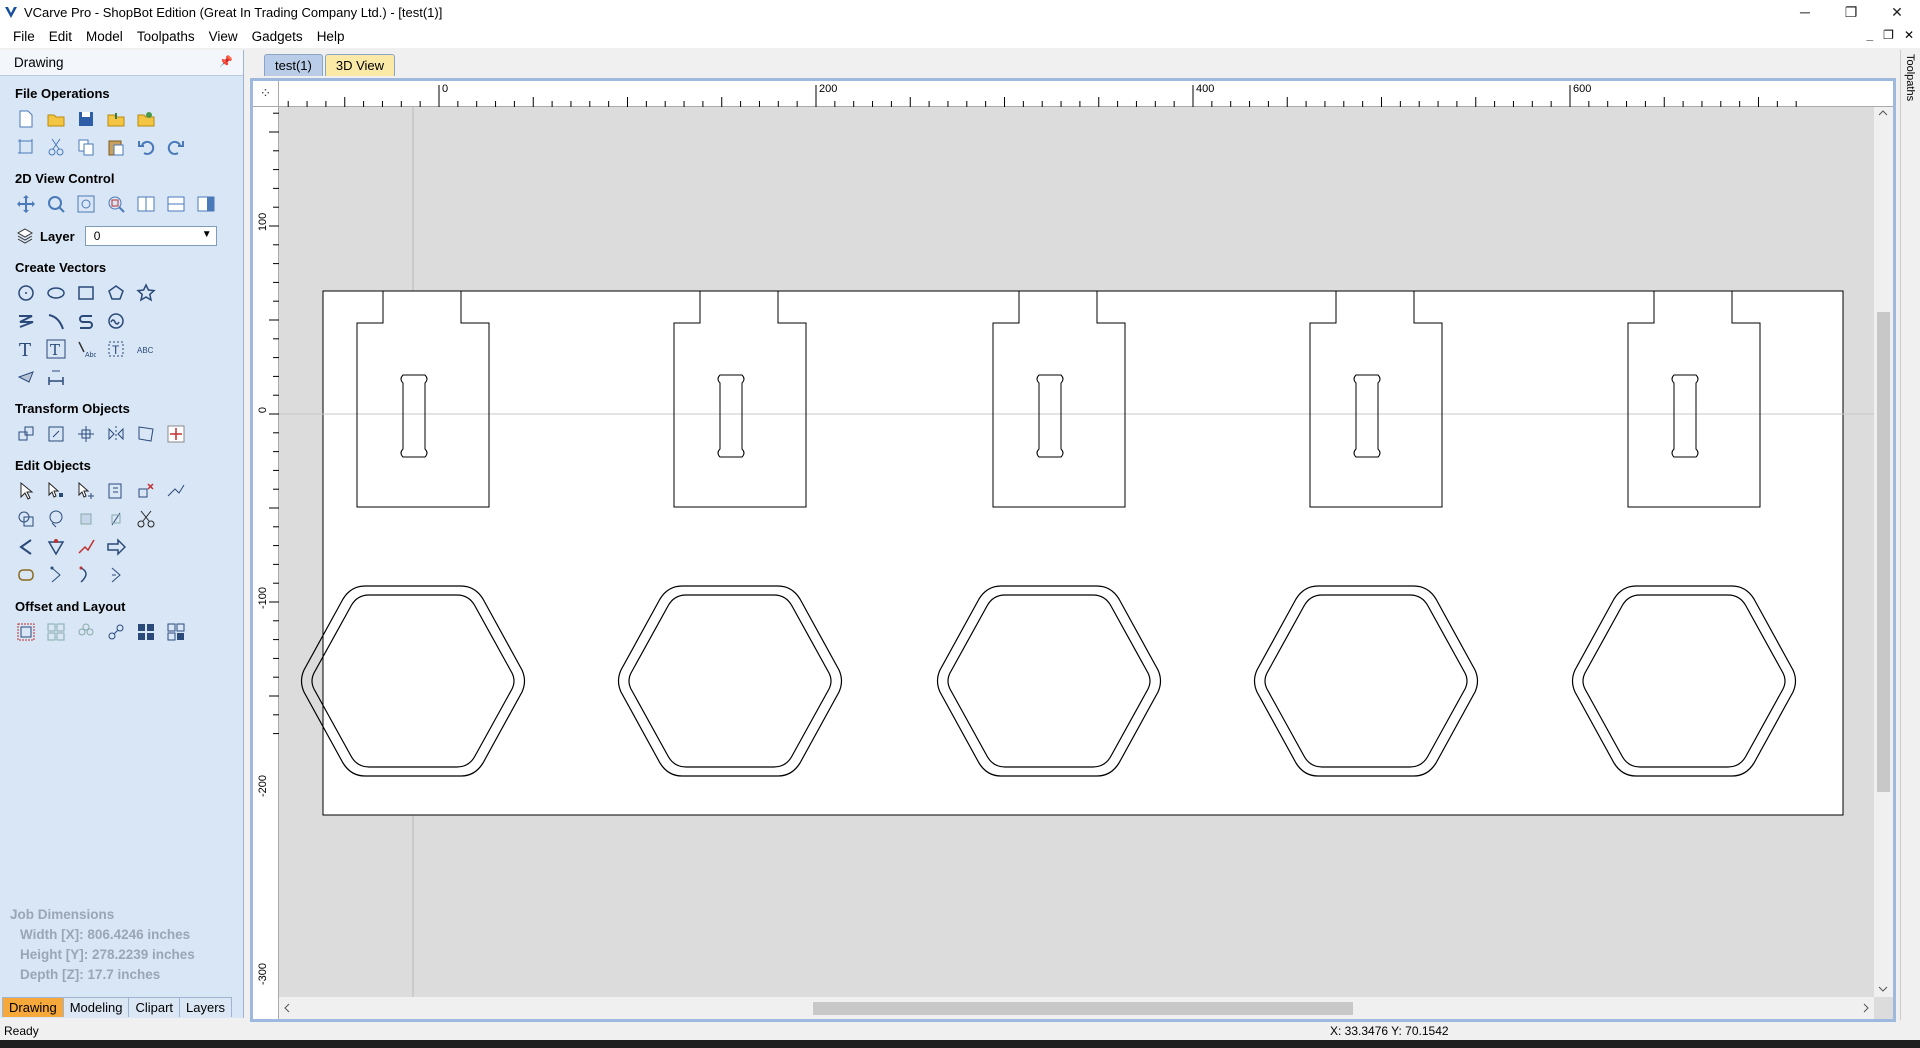 The width and height of the screenshot is (1920, 1048). Describe the element at coordinates (56, 377) in the screenshot. I see `measure-icon` at that location.